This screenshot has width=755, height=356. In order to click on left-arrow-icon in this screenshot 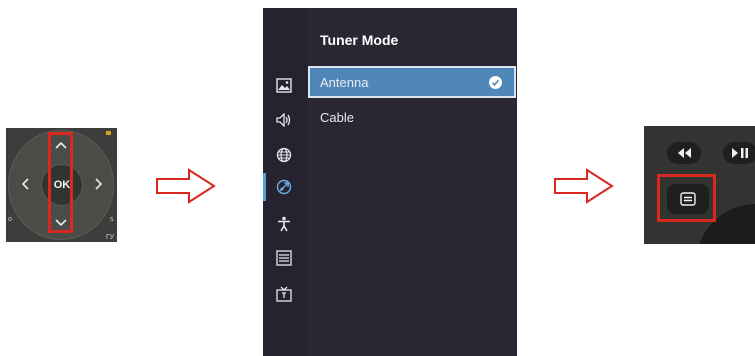, I will do `click(25, 185)`.